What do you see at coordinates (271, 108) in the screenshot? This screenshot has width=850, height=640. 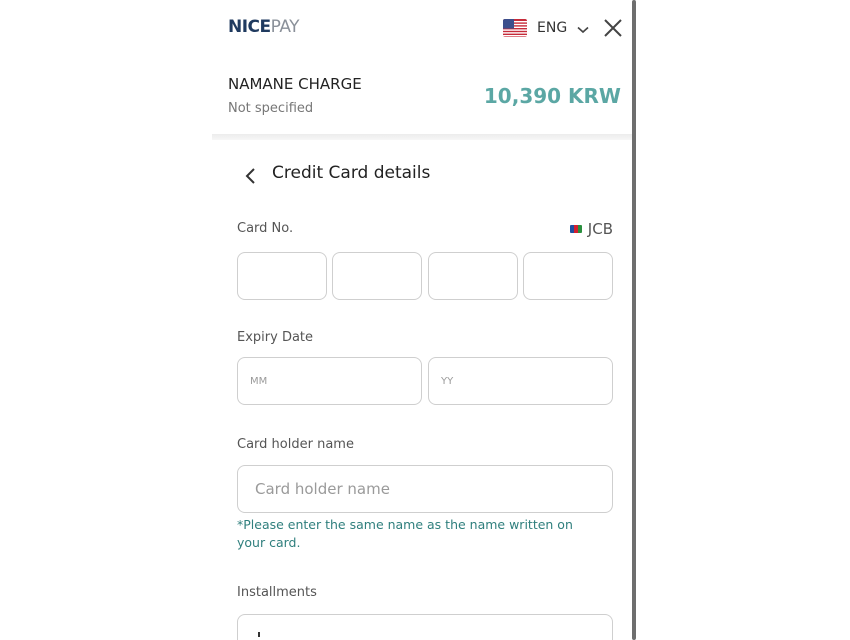 I see `product-subtitle: Not specified` at bounding box center [271, 108].